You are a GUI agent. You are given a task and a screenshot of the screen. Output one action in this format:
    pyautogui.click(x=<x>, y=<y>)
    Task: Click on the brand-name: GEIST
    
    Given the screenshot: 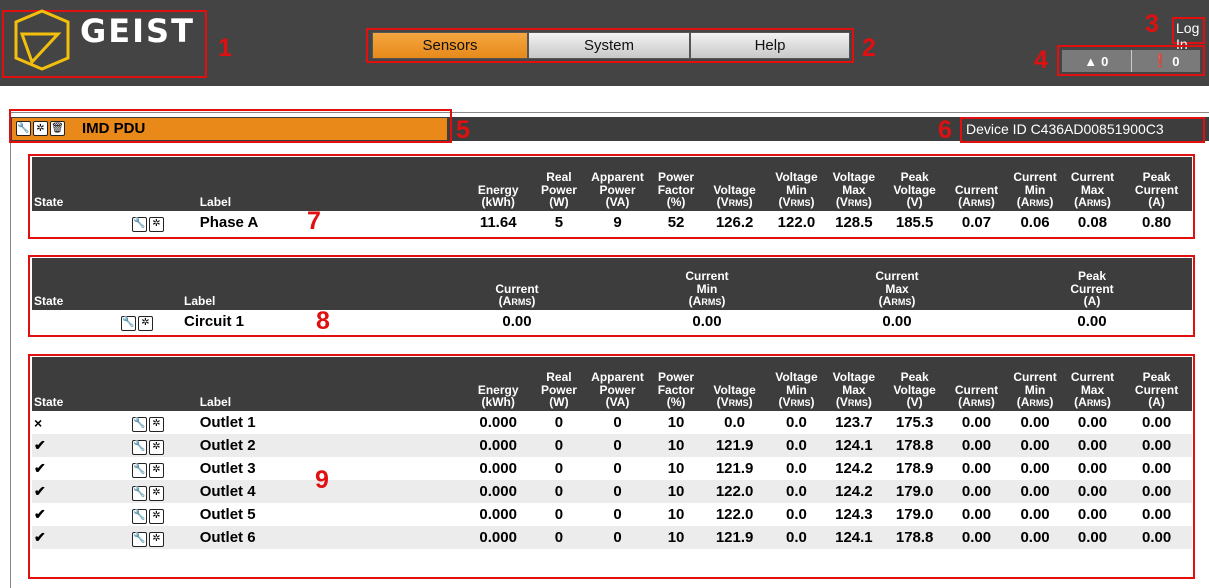 What is the action you would take?
    pyautogui.click(x=137, y=31)
    